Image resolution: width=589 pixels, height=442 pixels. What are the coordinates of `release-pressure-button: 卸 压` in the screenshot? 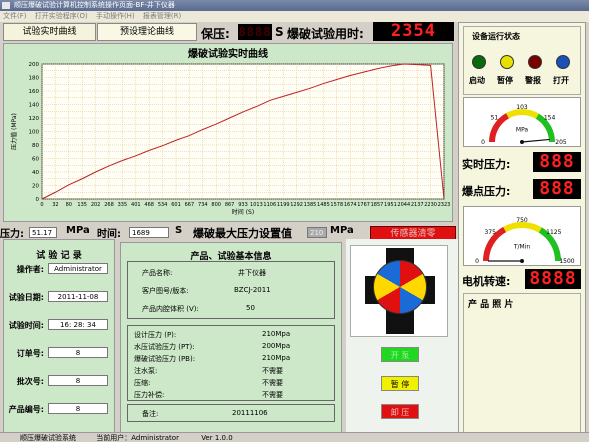 It's located at (400, 411).